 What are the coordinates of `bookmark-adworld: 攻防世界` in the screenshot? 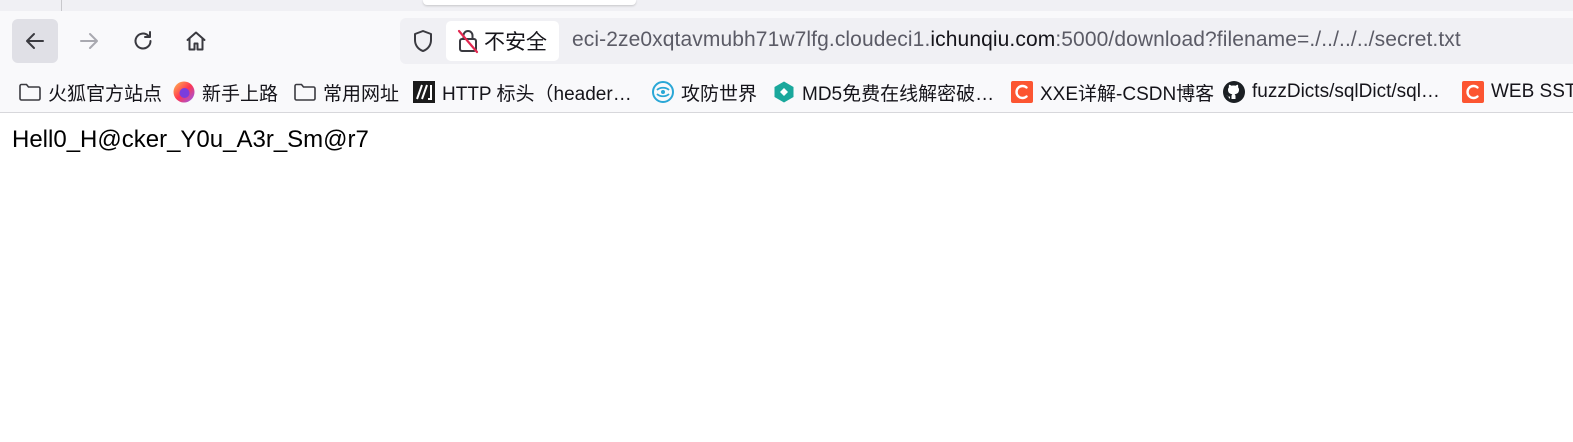 It's located at (704, 92).